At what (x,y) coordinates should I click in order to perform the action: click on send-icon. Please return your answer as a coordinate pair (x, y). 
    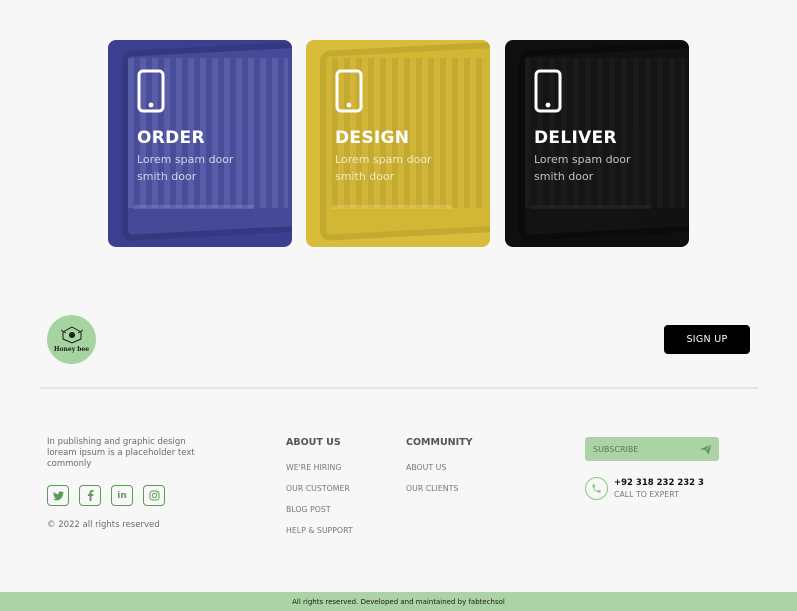
    Looking at the image, I should click on (706, 449).